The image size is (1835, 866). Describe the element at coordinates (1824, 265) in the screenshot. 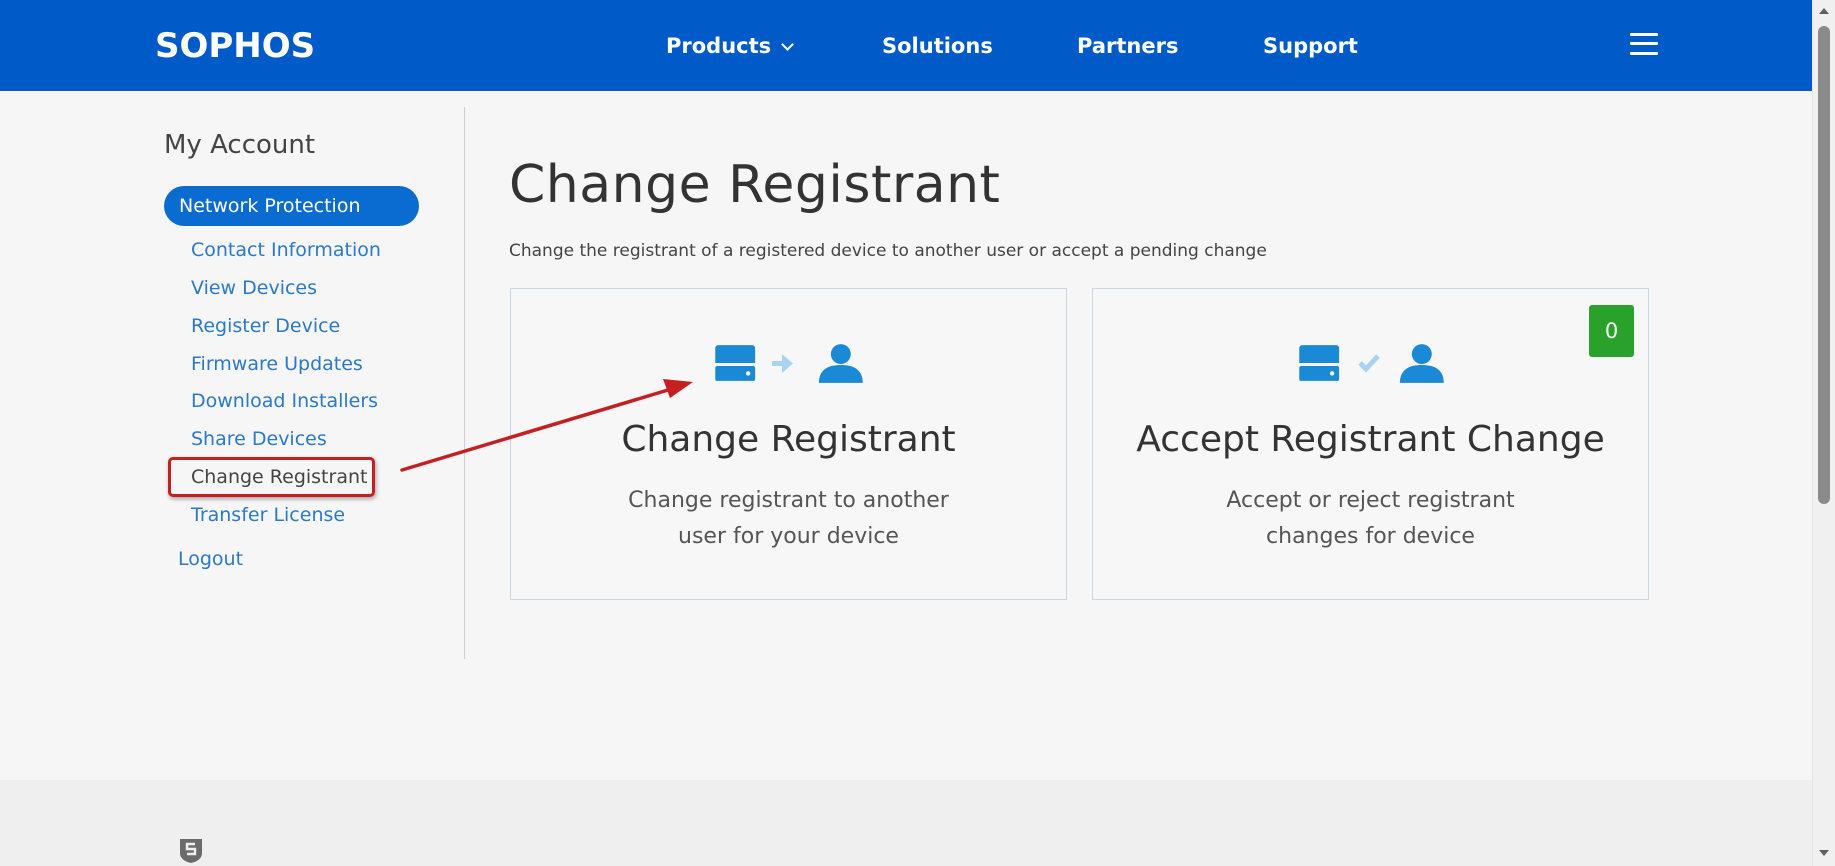

I see `scrollbar-thumb` at that location.